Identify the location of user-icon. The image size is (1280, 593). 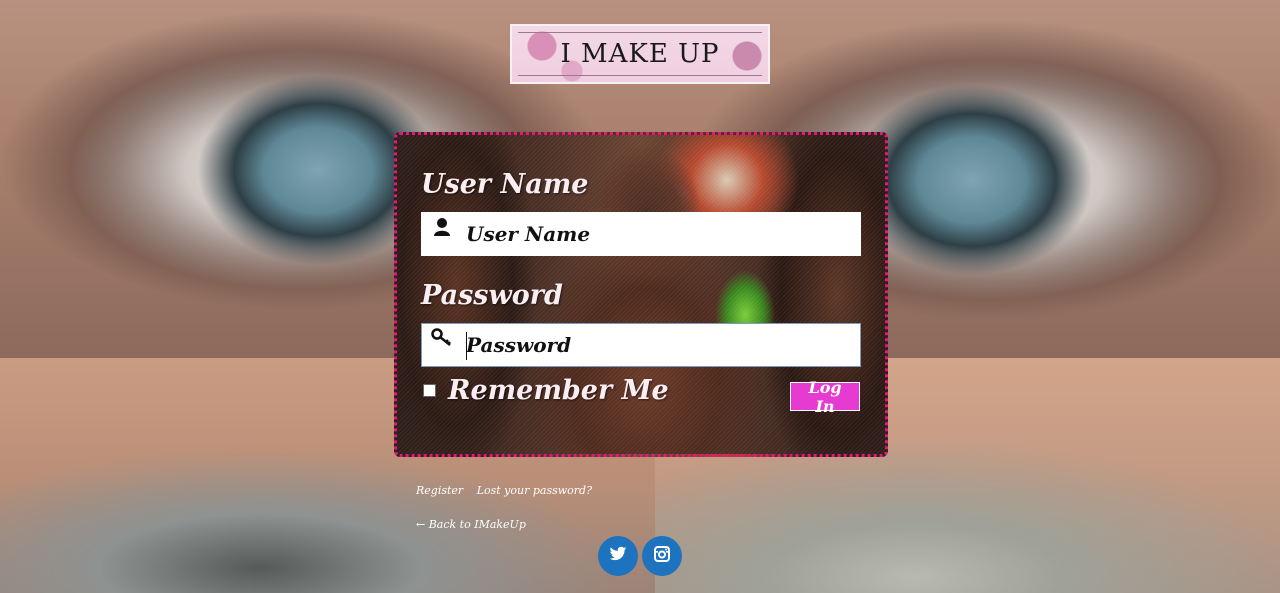
(442, 234).